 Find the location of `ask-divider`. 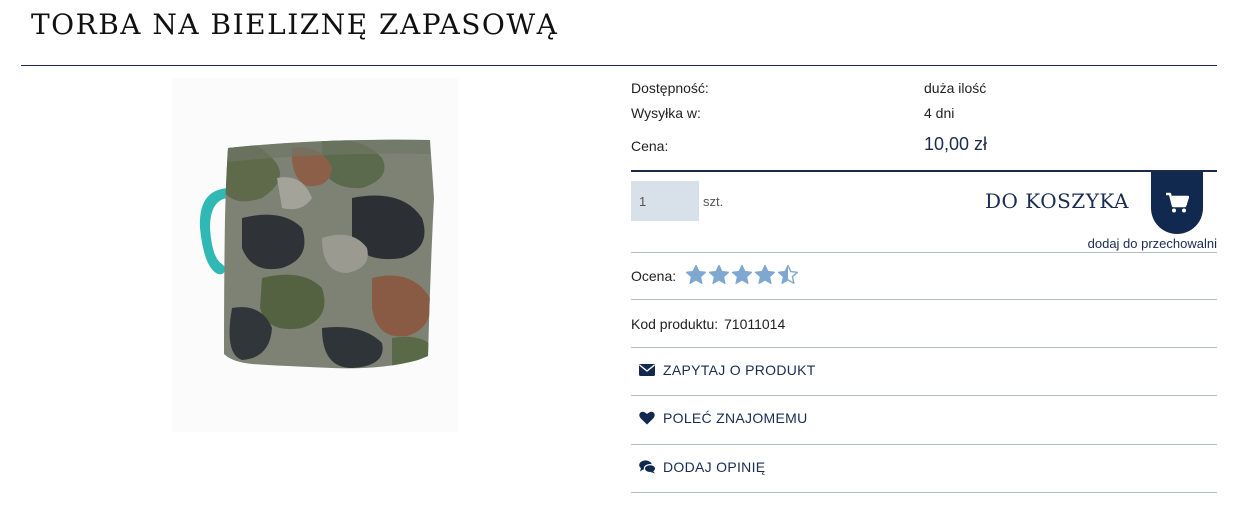

ask-divider is located at coordinates (924, 395).